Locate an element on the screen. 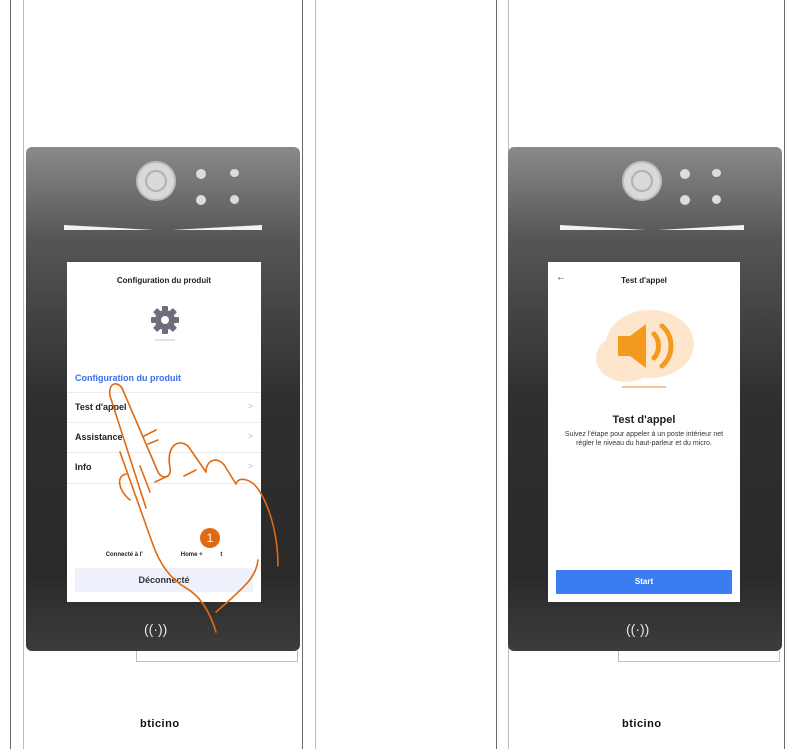 The width and height of the screenshot is (785, 749). screen-title: Configuration du produit is located at coordinates (164, 280).